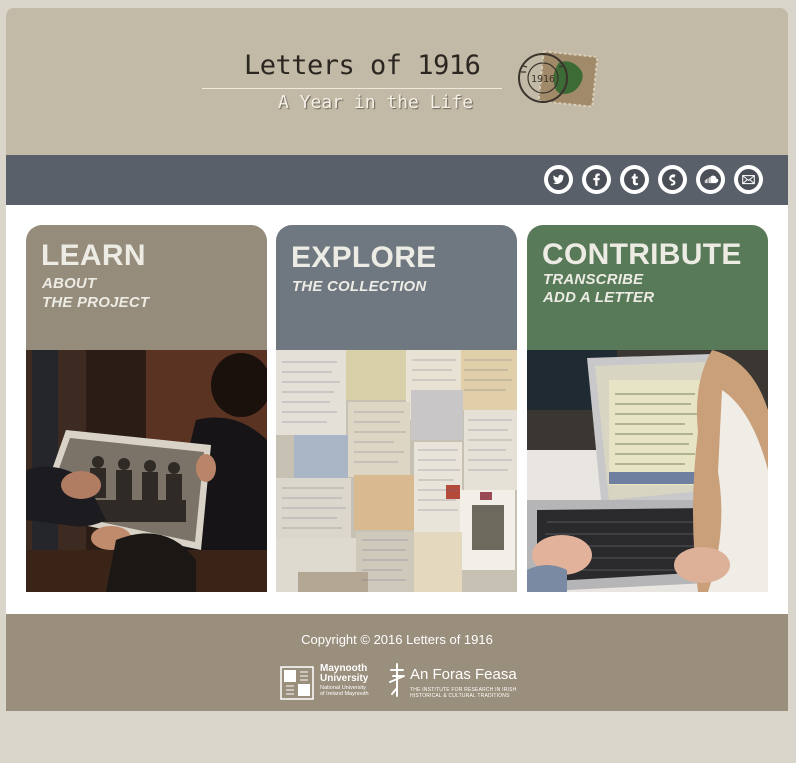  I want to click on stamp-year: 1916, so click(543, 79).